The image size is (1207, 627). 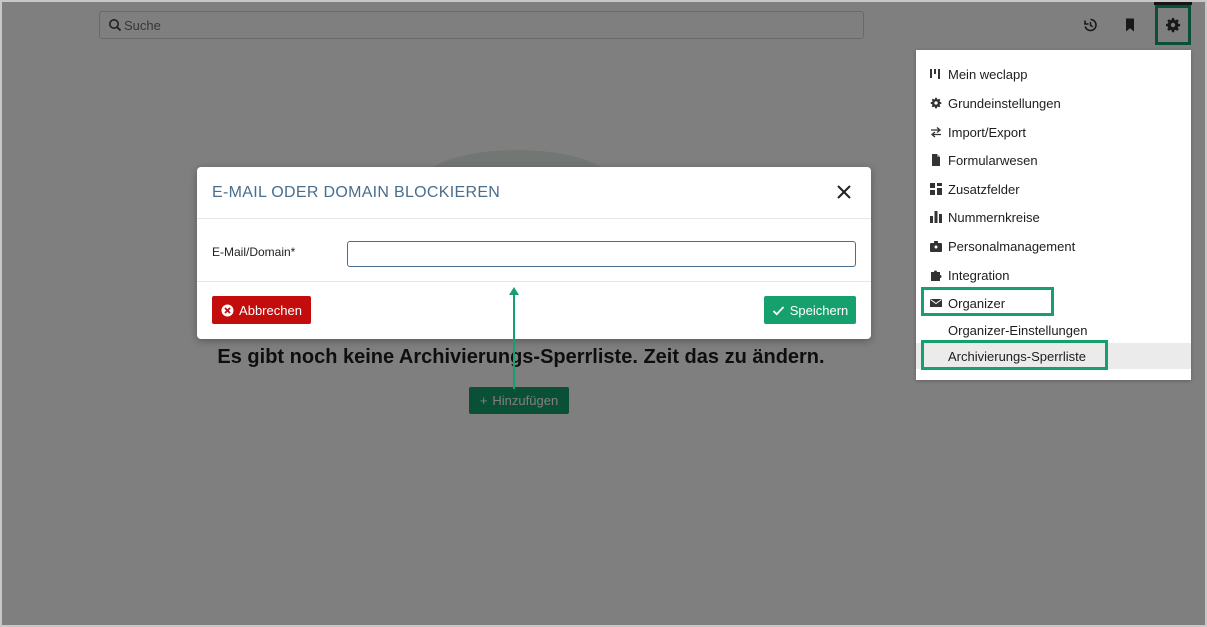 I want to click on save-button: Speichern, so click(x=810, y=310).